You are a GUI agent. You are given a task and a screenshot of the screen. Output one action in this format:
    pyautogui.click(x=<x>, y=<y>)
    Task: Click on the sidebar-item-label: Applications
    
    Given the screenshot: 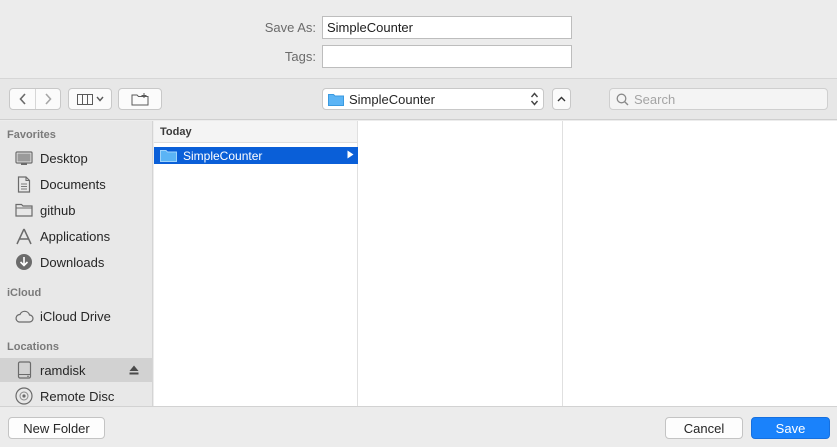 What is the action you would take?
    pyautogui.click(x=75, y=236)
    